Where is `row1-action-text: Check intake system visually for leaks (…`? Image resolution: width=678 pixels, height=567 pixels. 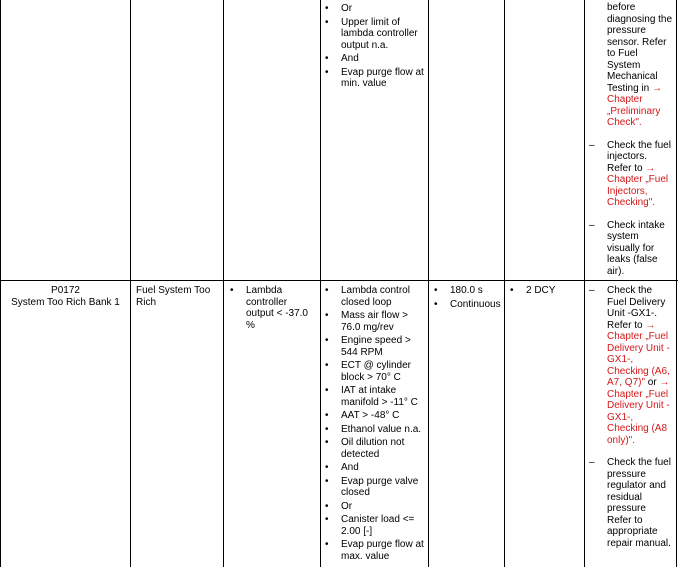 row1-action-text: Check intake system visually for leaks (… is located at coordinates (636, 248).